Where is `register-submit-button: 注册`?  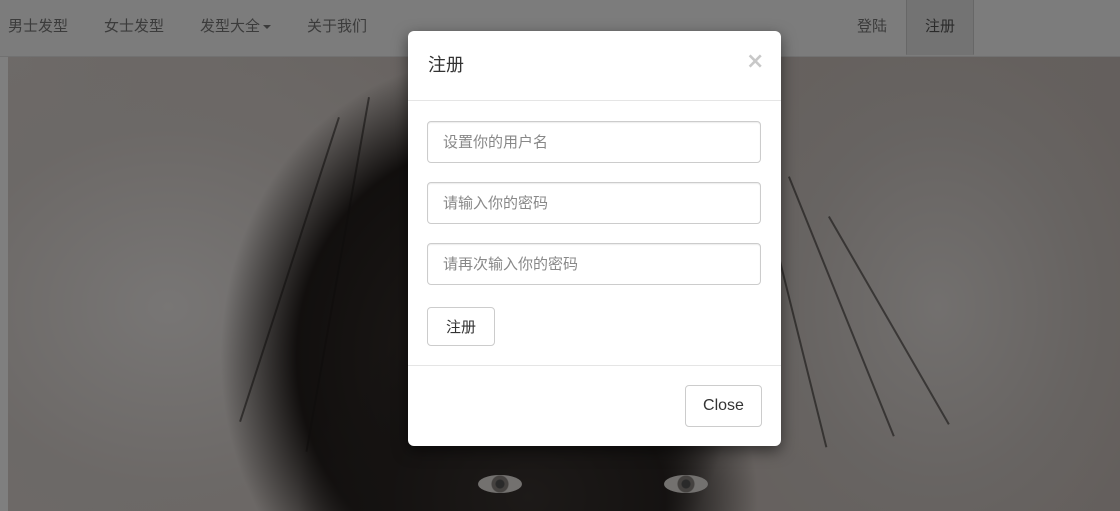 register-submit-button: 注册 is located at coordinates (461, 326).